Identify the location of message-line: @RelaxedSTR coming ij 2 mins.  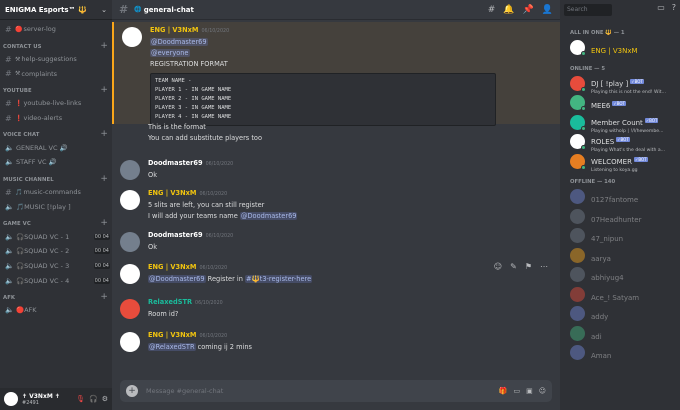
(354, 347).